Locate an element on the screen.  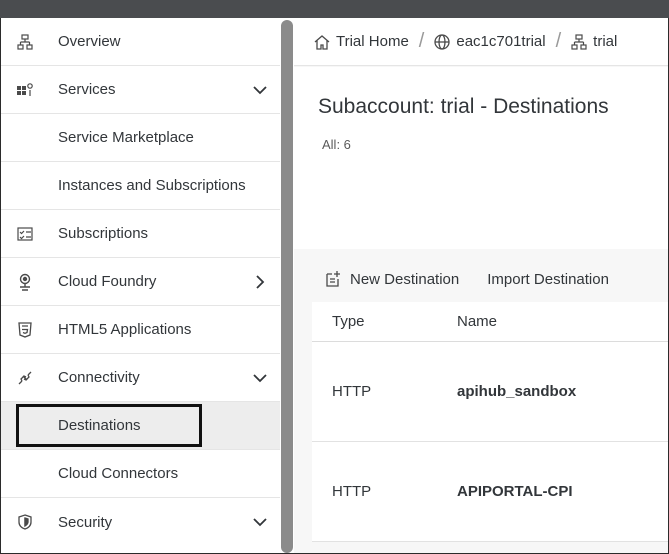
sidebar-item-label: Cloud Connectors is located at coordinates (118, 473).